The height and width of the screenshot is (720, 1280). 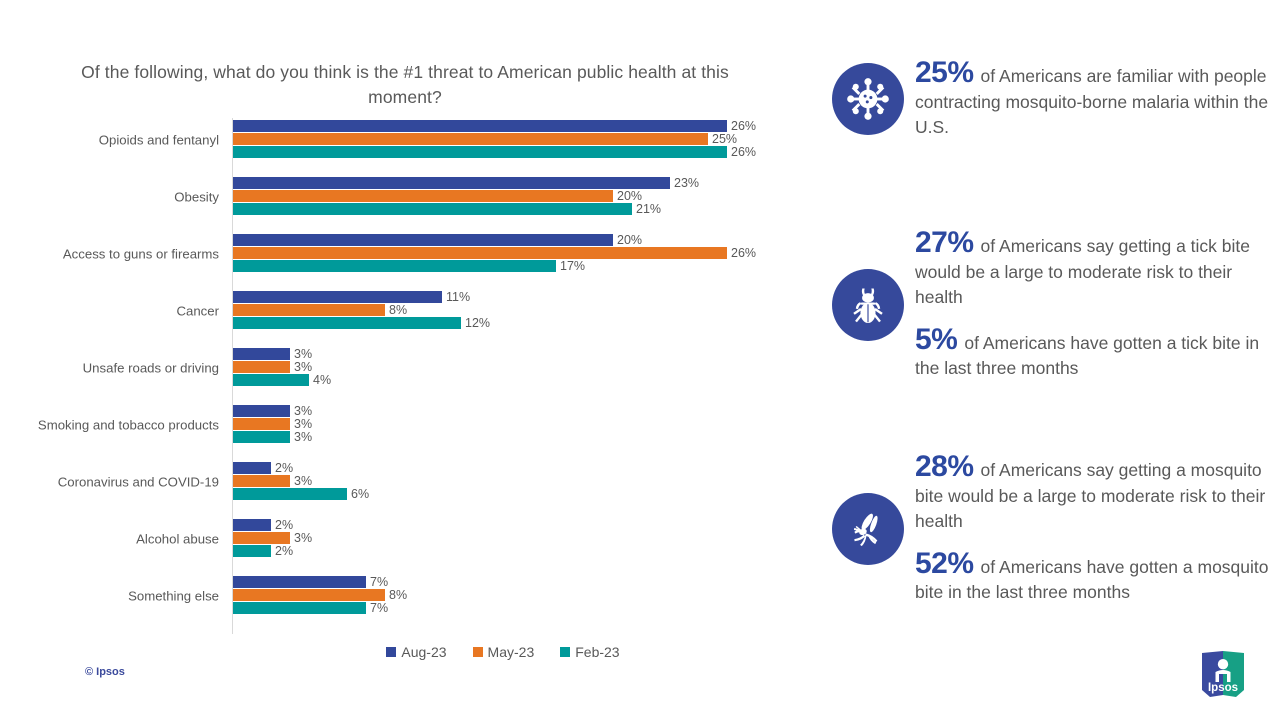 I want to click on stat-percentage: 27%, so click(x=944, y=242).